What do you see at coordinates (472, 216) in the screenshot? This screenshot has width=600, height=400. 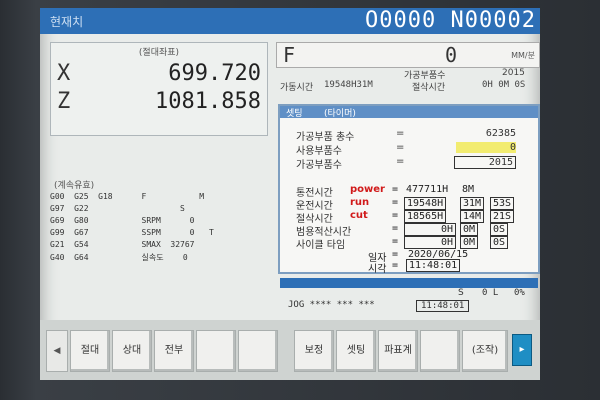 I see `timer-minutes: 14M` at bounding box center [472, 216].